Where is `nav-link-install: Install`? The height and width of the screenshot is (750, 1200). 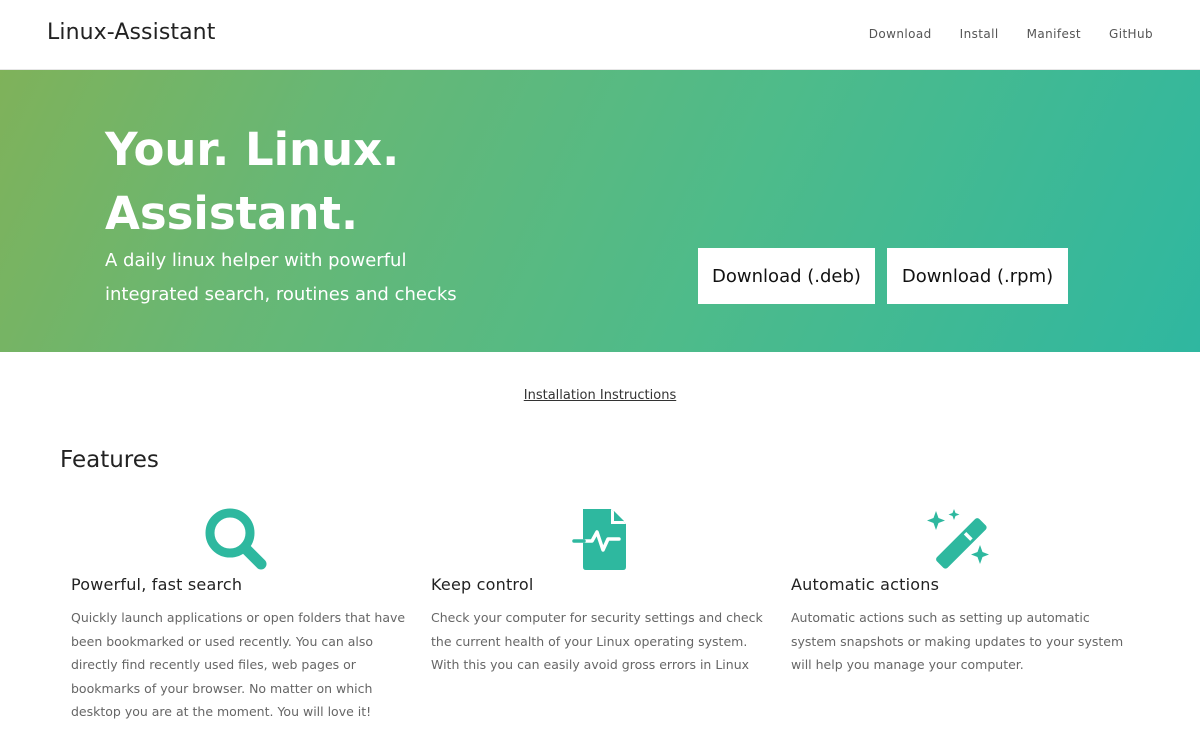 nav-link-install: Install is located at coordinates (979, 34).